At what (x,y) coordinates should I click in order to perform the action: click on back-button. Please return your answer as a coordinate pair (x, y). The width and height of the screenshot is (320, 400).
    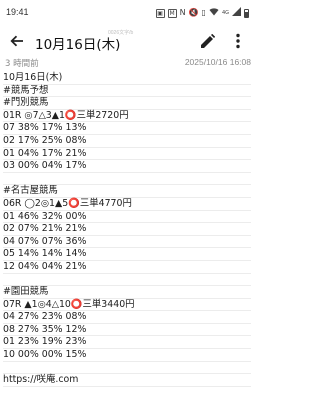
    Looking at the image, I should click on (17, 41).